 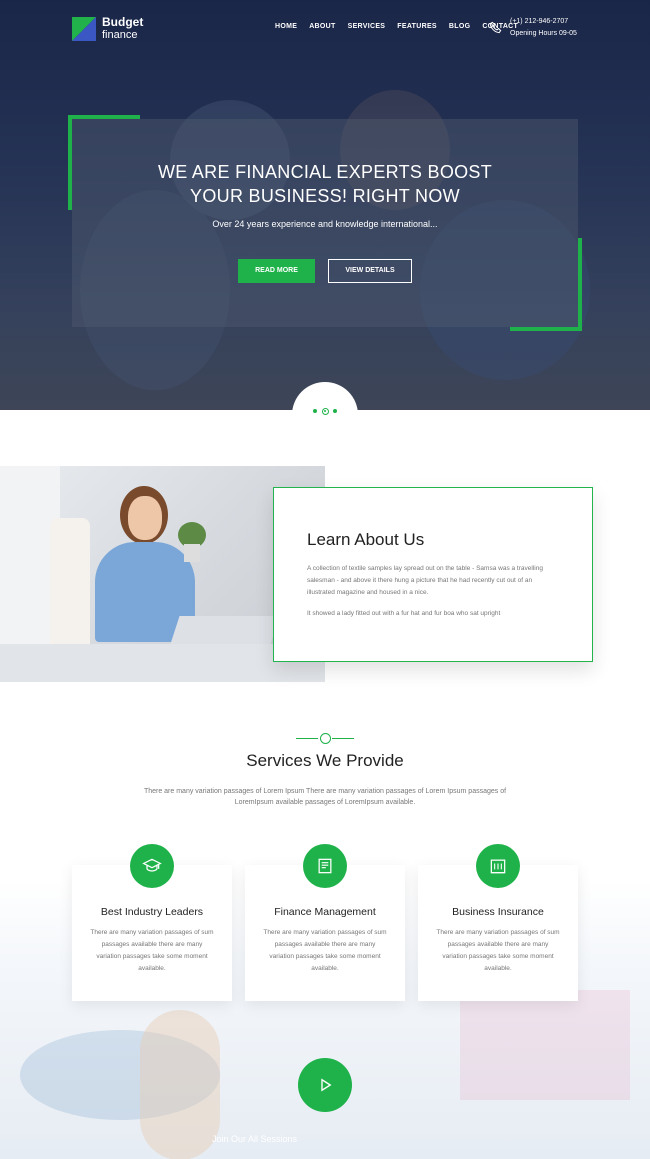 I want to click on divider-line-left, so click(x=307, y=738).